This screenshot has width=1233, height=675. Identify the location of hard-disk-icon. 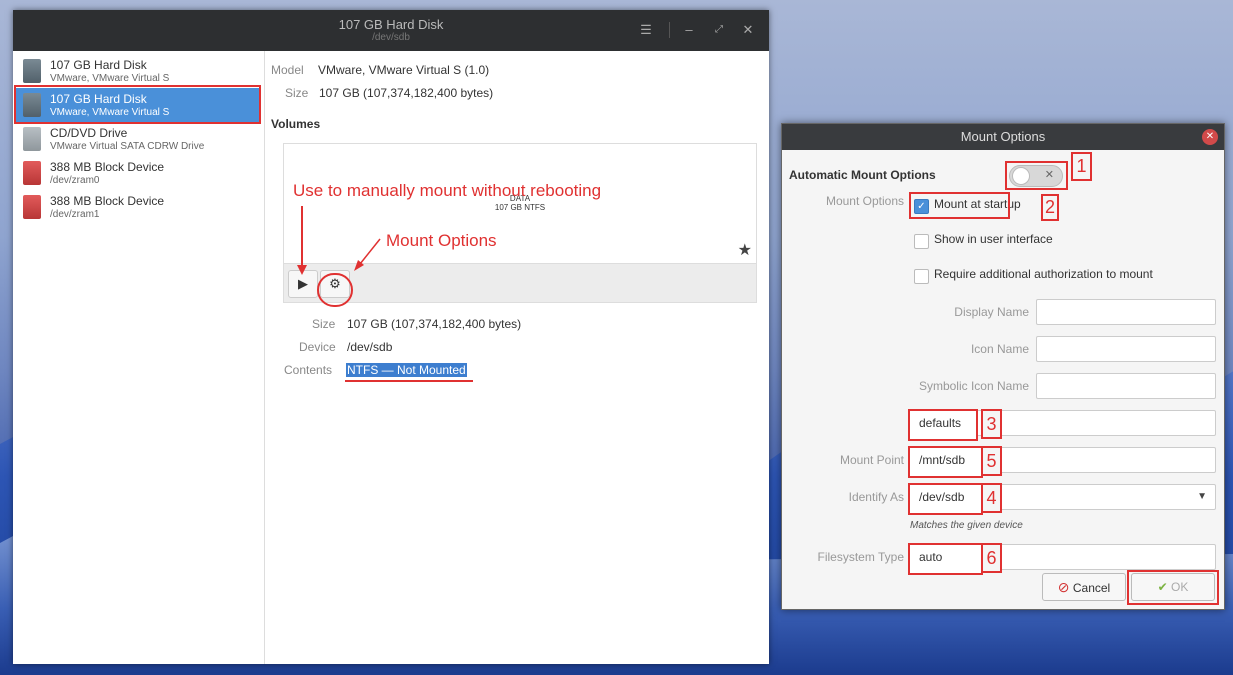
(32, 71).